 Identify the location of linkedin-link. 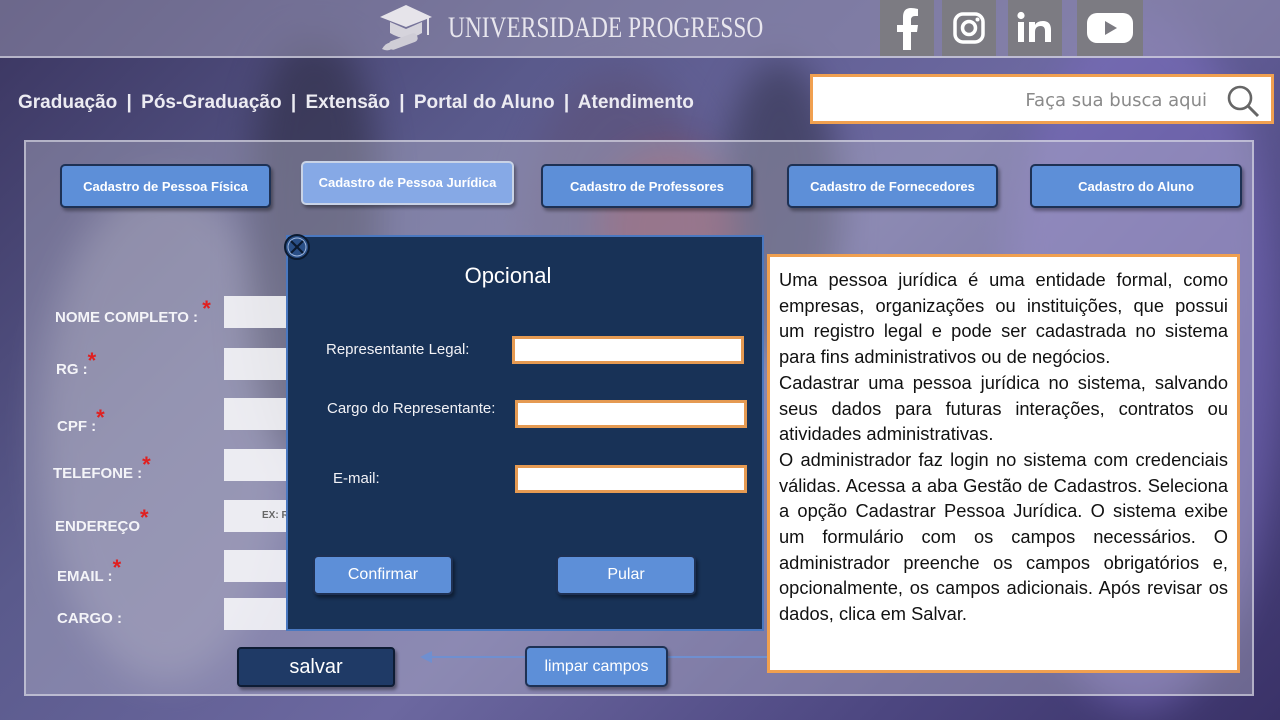
(1035, 28).